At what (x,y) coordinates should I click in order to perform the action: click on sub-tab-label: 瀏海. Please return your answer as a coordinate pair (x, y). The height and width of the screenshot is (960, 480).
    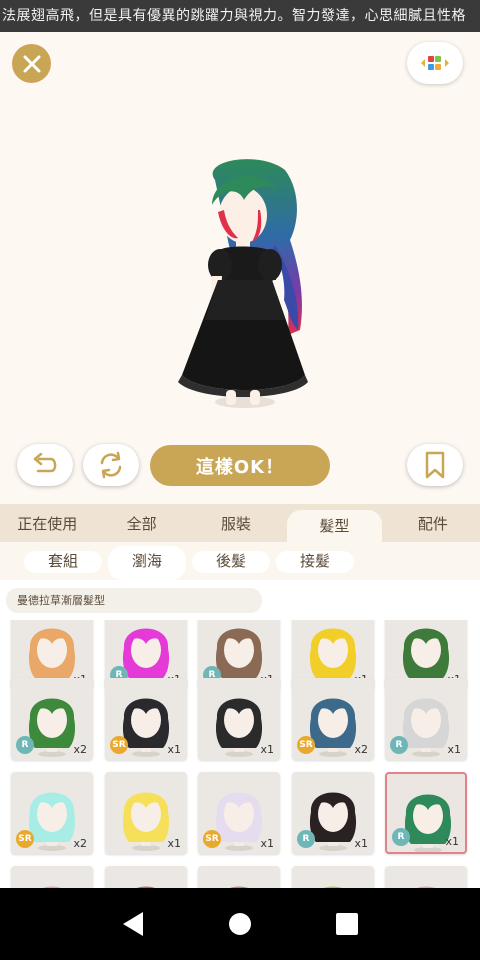
    Looking at the image, I should click on (146, 561).